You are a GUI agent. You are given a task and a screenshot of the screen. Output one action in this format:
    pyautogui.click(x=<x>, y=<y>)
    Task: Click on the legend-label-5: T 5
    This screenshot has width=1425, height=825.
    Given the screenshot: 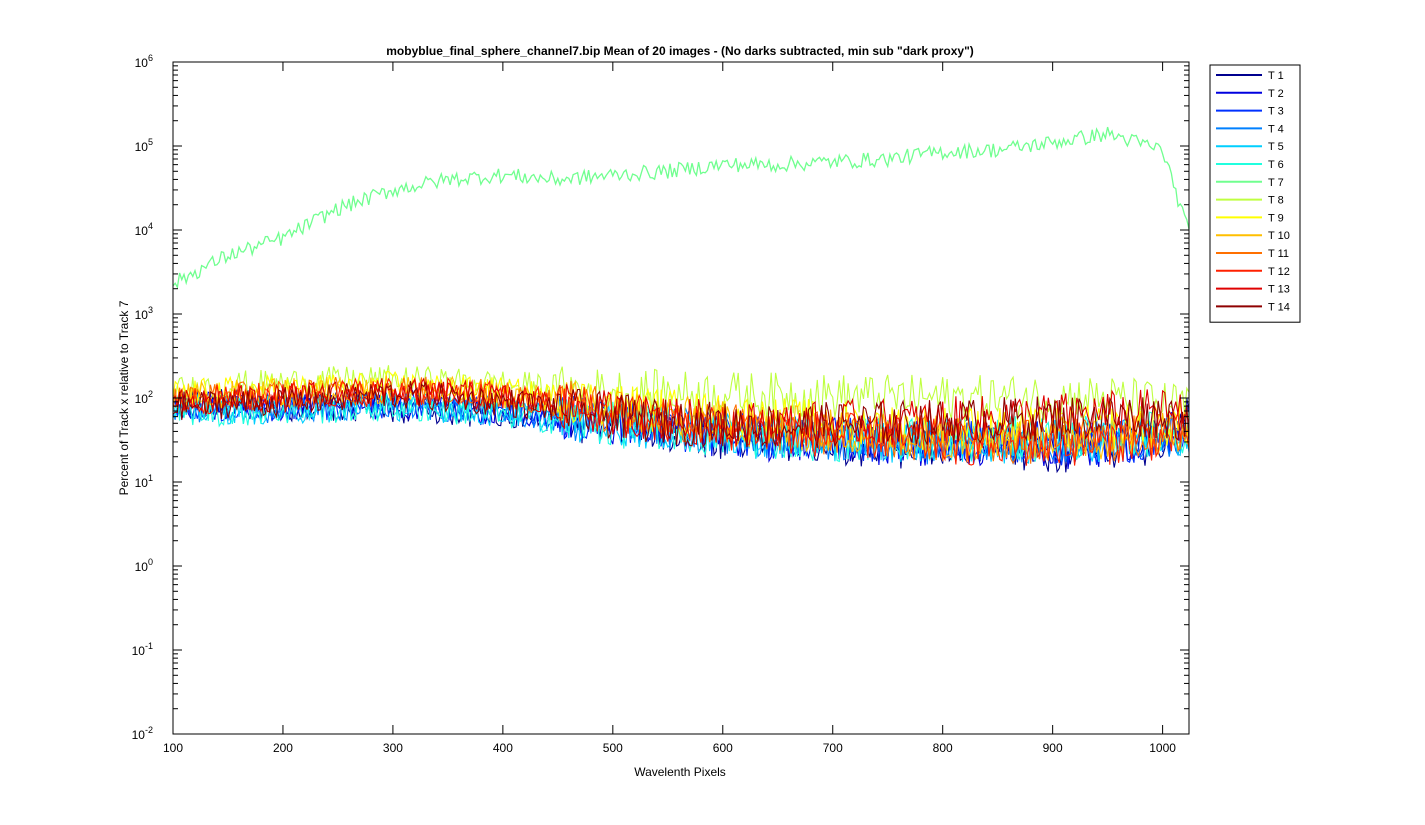 What is the action you would take?
    pyautogui.click(x=1276, y=147)
    